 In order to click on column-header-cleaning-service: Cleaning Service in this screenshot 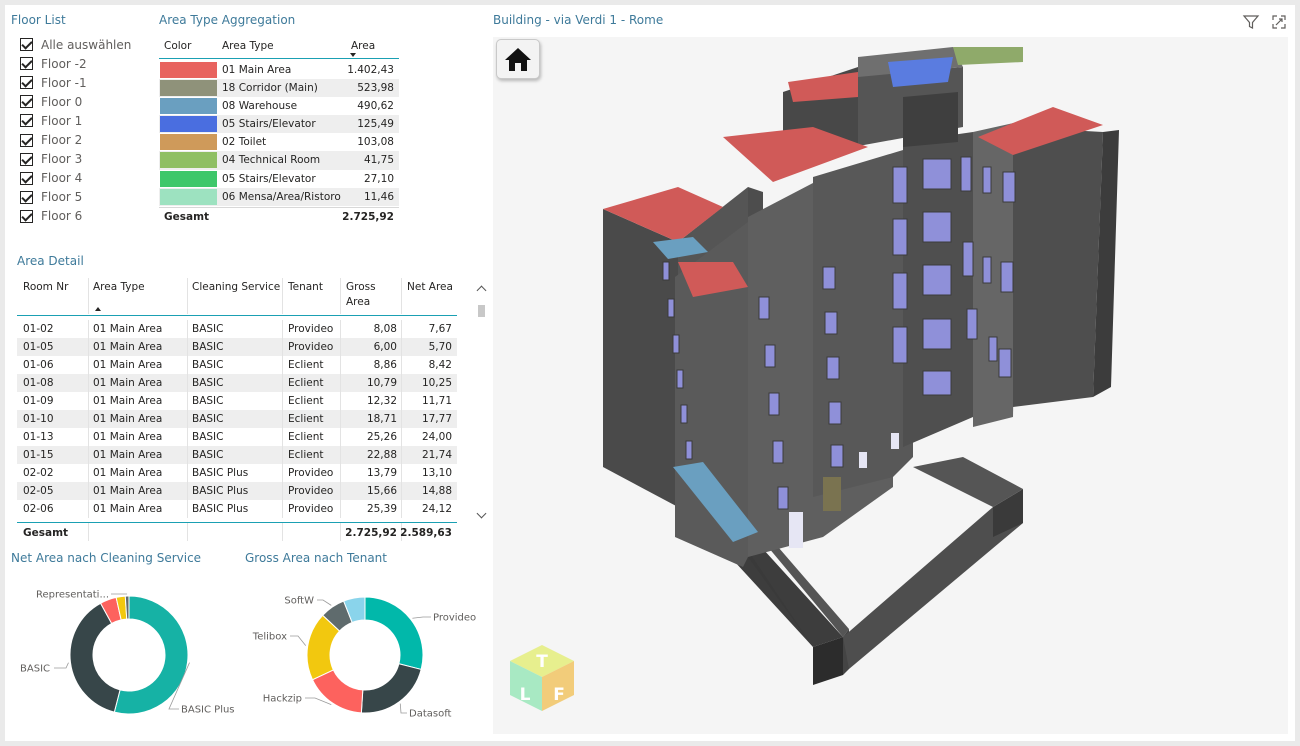, I will do `click(236, 287)`.